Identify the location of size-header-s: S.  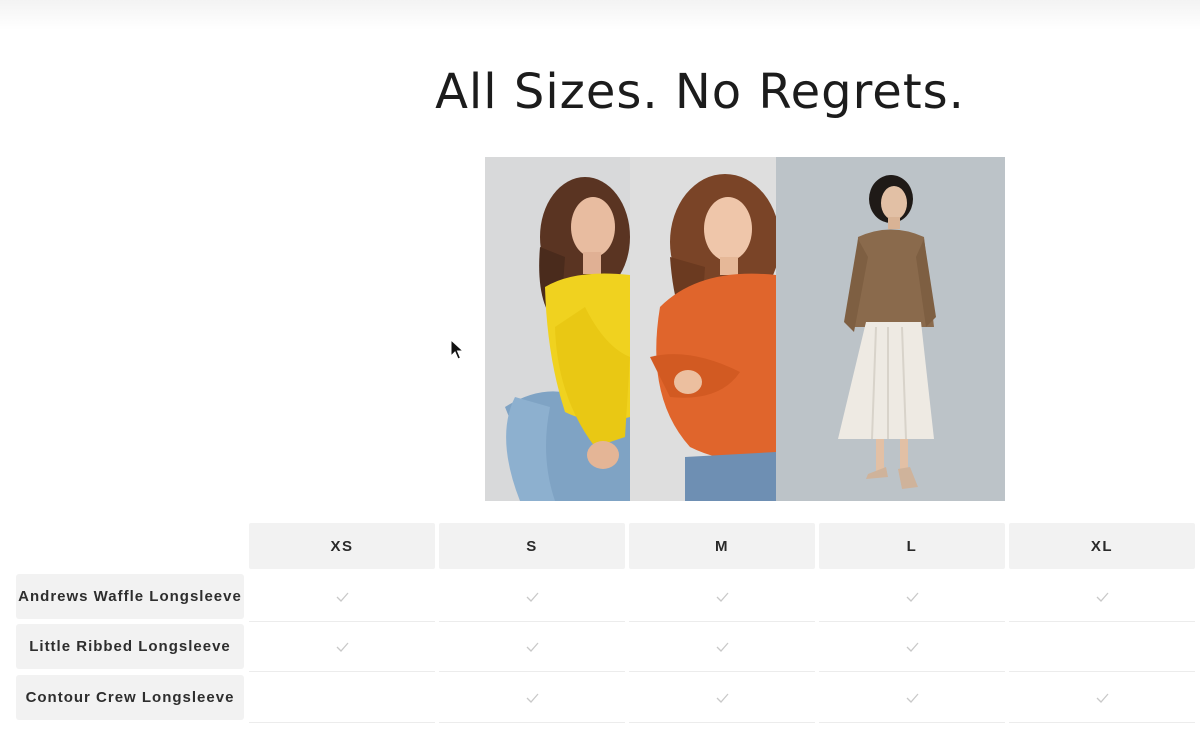
(532, 546).